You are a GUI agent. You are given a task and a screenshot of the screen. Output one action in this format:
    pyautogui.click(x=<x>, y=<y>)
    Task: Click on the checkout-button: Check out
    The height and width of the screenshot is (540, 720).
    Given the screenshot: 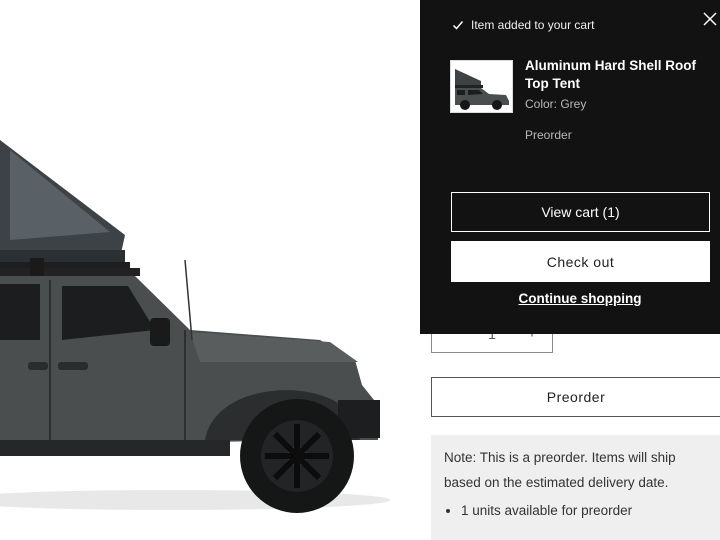 What is the action you would take?
    pyautogui.click(x=580, y=261)
    